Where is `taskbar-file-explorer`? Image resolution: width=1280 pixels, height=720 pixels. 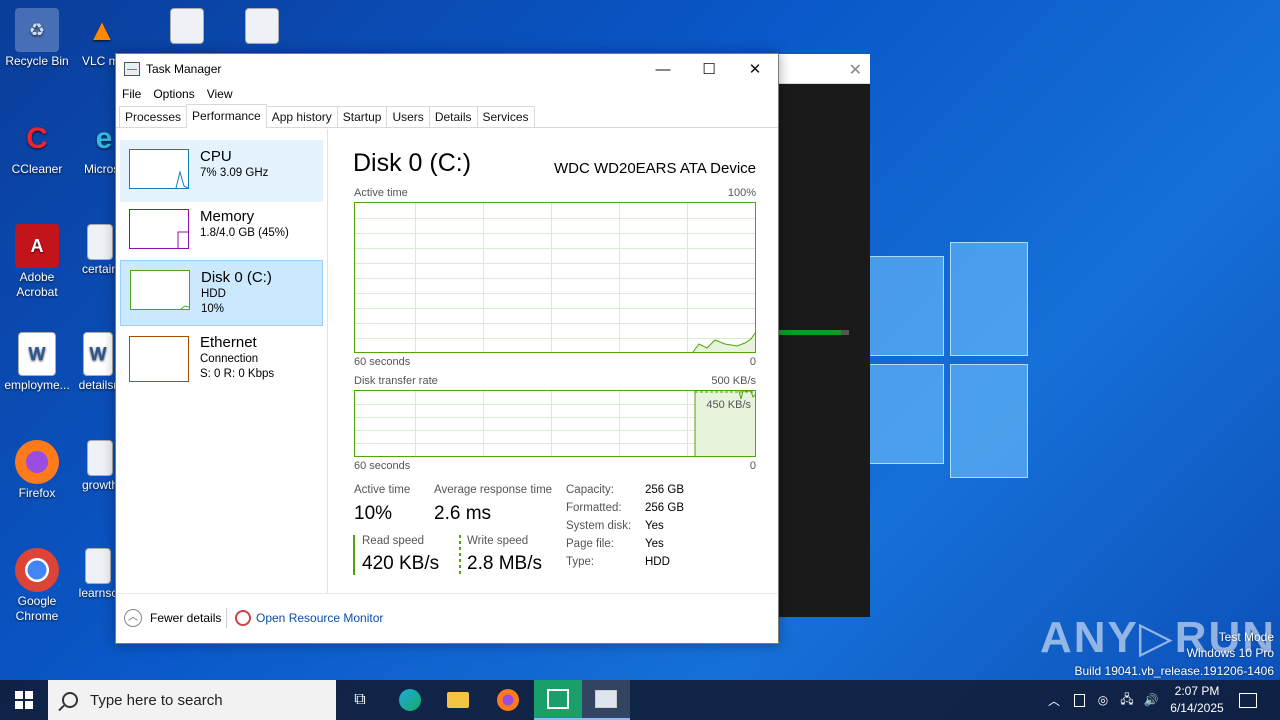
taskbar-file-explorer is located at coordinates (458, 700).